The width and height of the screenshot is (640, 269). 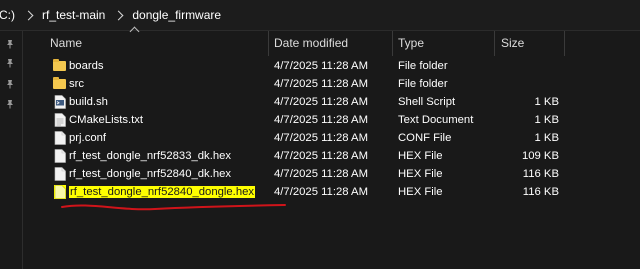 I want to click on file-name: CMakeLists.txt, so click(x=106, y=120).